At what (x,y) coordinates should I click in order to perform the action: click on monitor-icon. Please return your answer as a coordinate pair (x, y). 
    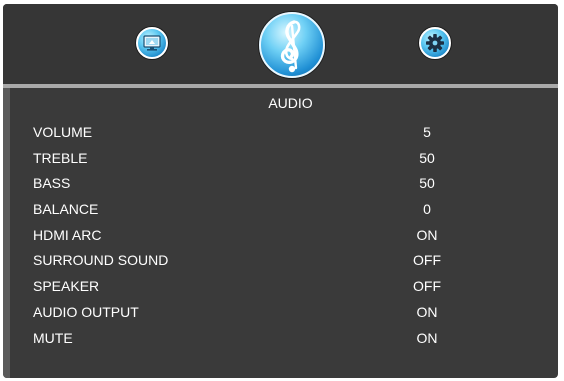
    Looking at the image, I should click on (152, 43).